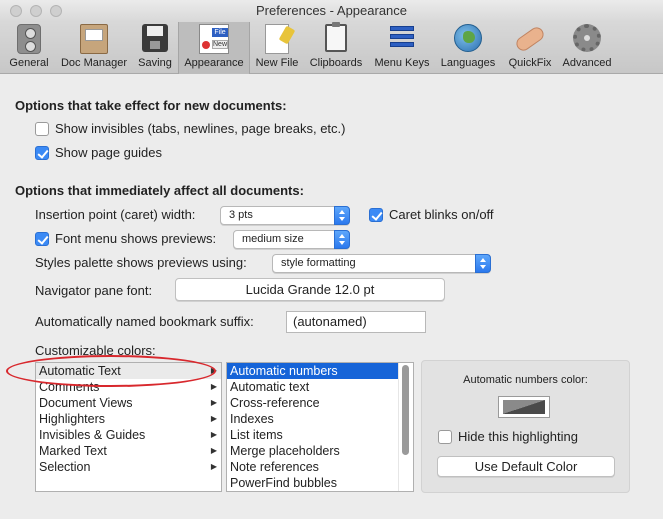 This screenshot has width=663, height=519. Describe the element at coordinates (128, 451) in the screenshot. I see `list-item: Marked Text ▶` at that location.